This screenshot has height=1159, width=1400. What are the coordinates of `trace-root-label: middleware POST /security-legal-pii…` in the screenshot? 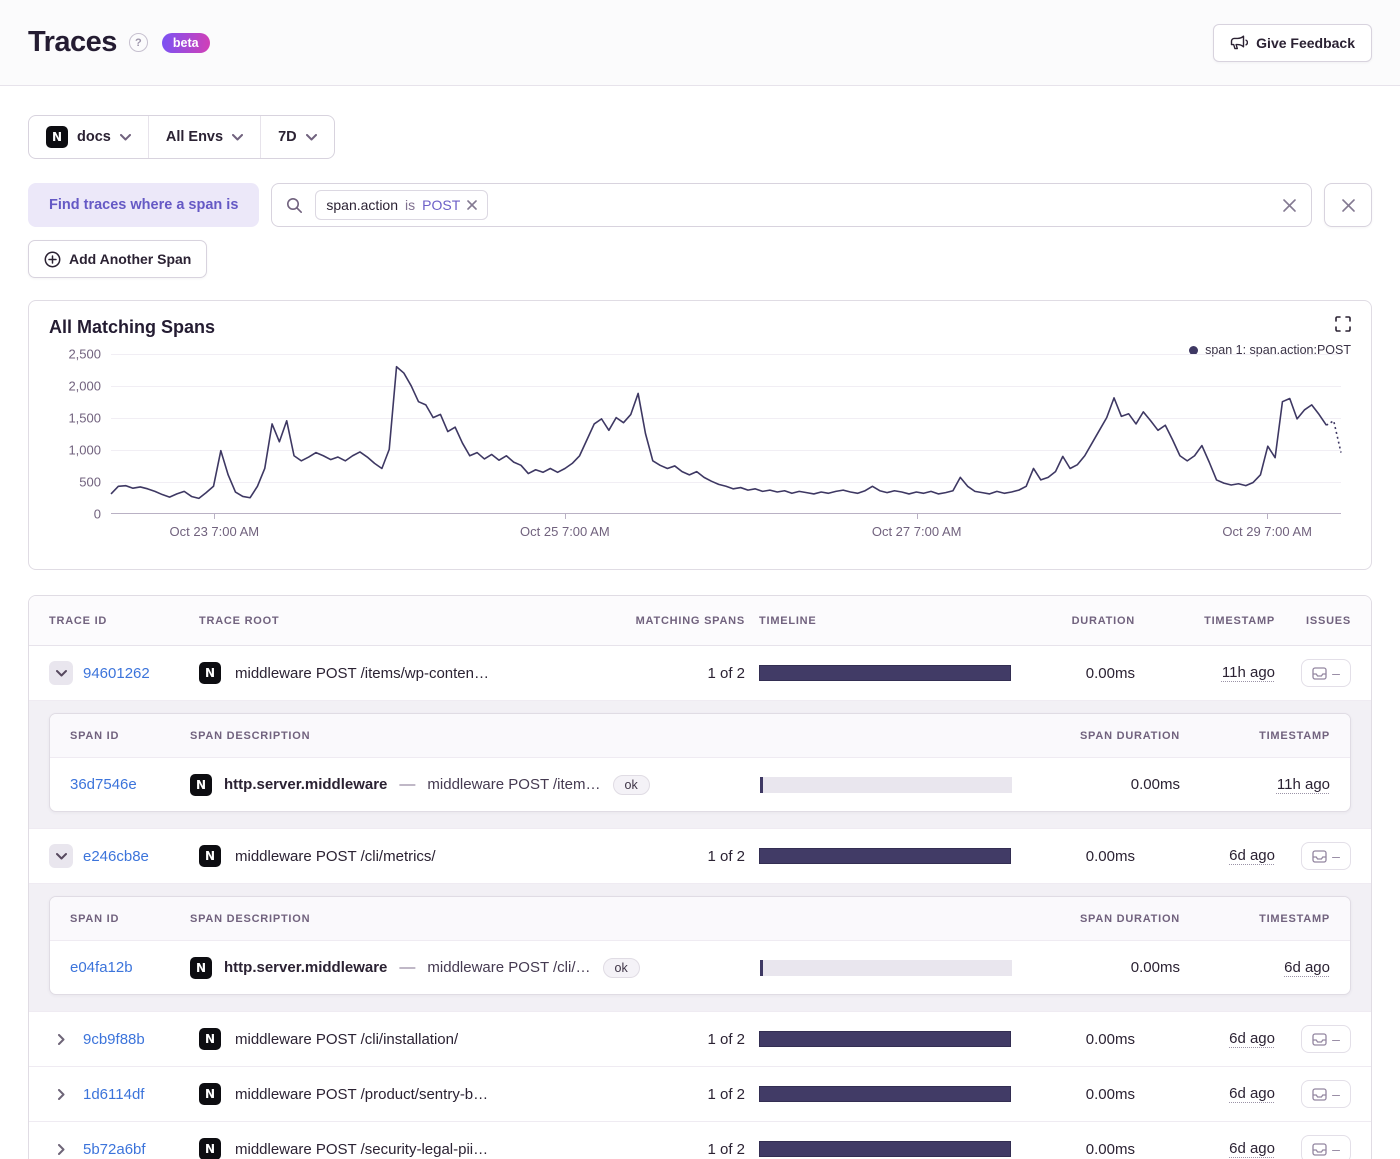 It's located at (362, 1149).